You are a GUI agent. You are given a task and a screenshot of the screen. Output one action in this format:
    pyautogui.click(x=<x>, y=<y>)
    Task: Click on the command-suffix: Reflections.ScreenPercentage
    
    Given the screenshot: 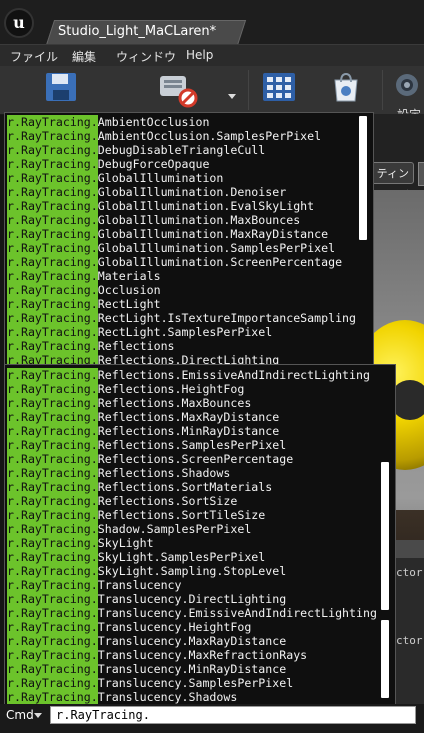 What is the action you would take?
    pyautogui.click(x=195, y=459)
    